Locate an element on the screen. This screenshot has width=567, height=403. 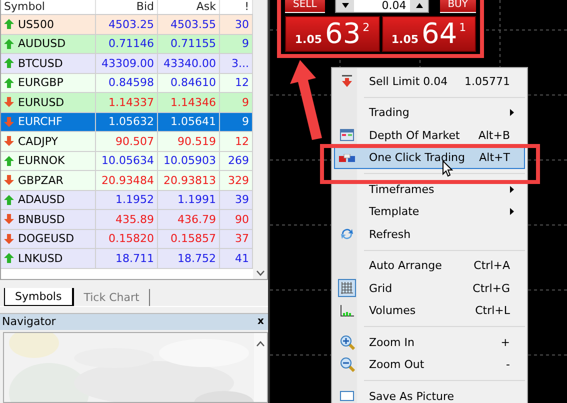
menu-item: Timeframes is located at coordinates (429, 189).